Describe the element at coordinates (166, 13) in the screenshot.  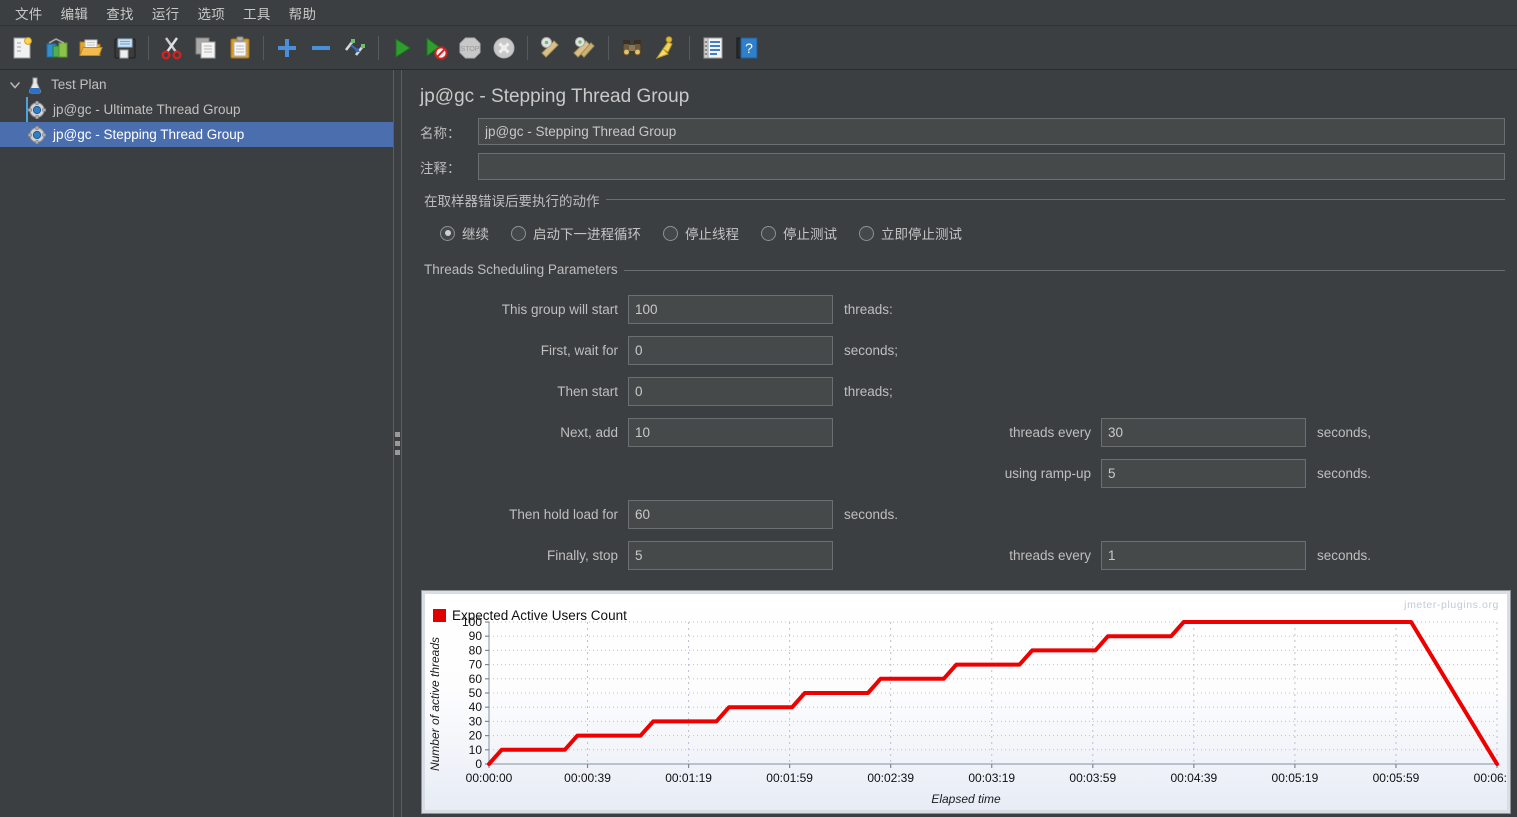
I see `menu-run: 运行` at that location.